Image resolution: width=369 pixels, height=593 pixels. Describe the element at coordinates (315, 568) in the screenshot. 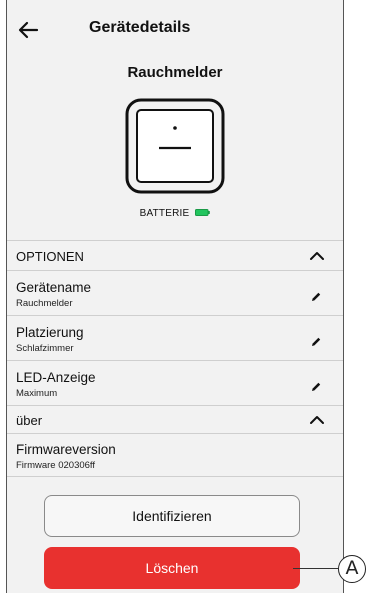

I see `callout-line` at that location.